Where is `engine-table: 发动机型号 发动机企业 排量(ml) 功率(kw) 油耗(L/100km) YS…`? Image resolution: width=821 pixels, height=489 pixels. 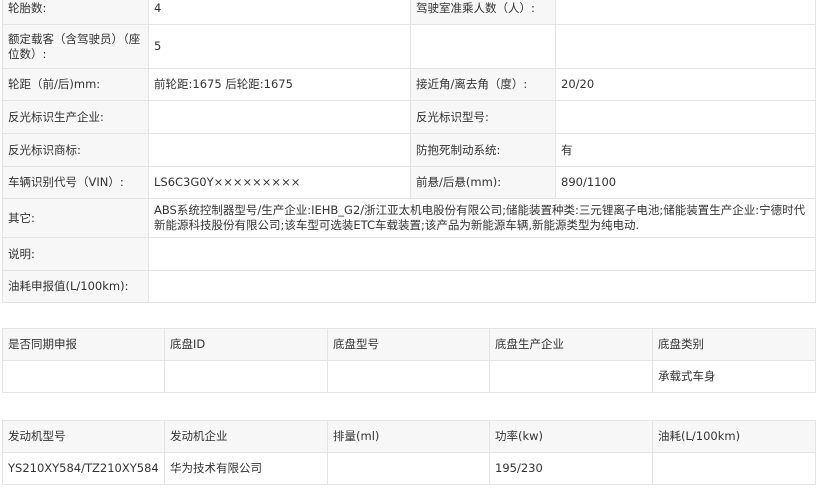
engine-table: 发动机型号 发动机企业 排量(ml) 功率(kw) 油耗(L/100km) YS… is located at coordinates (409, 452).